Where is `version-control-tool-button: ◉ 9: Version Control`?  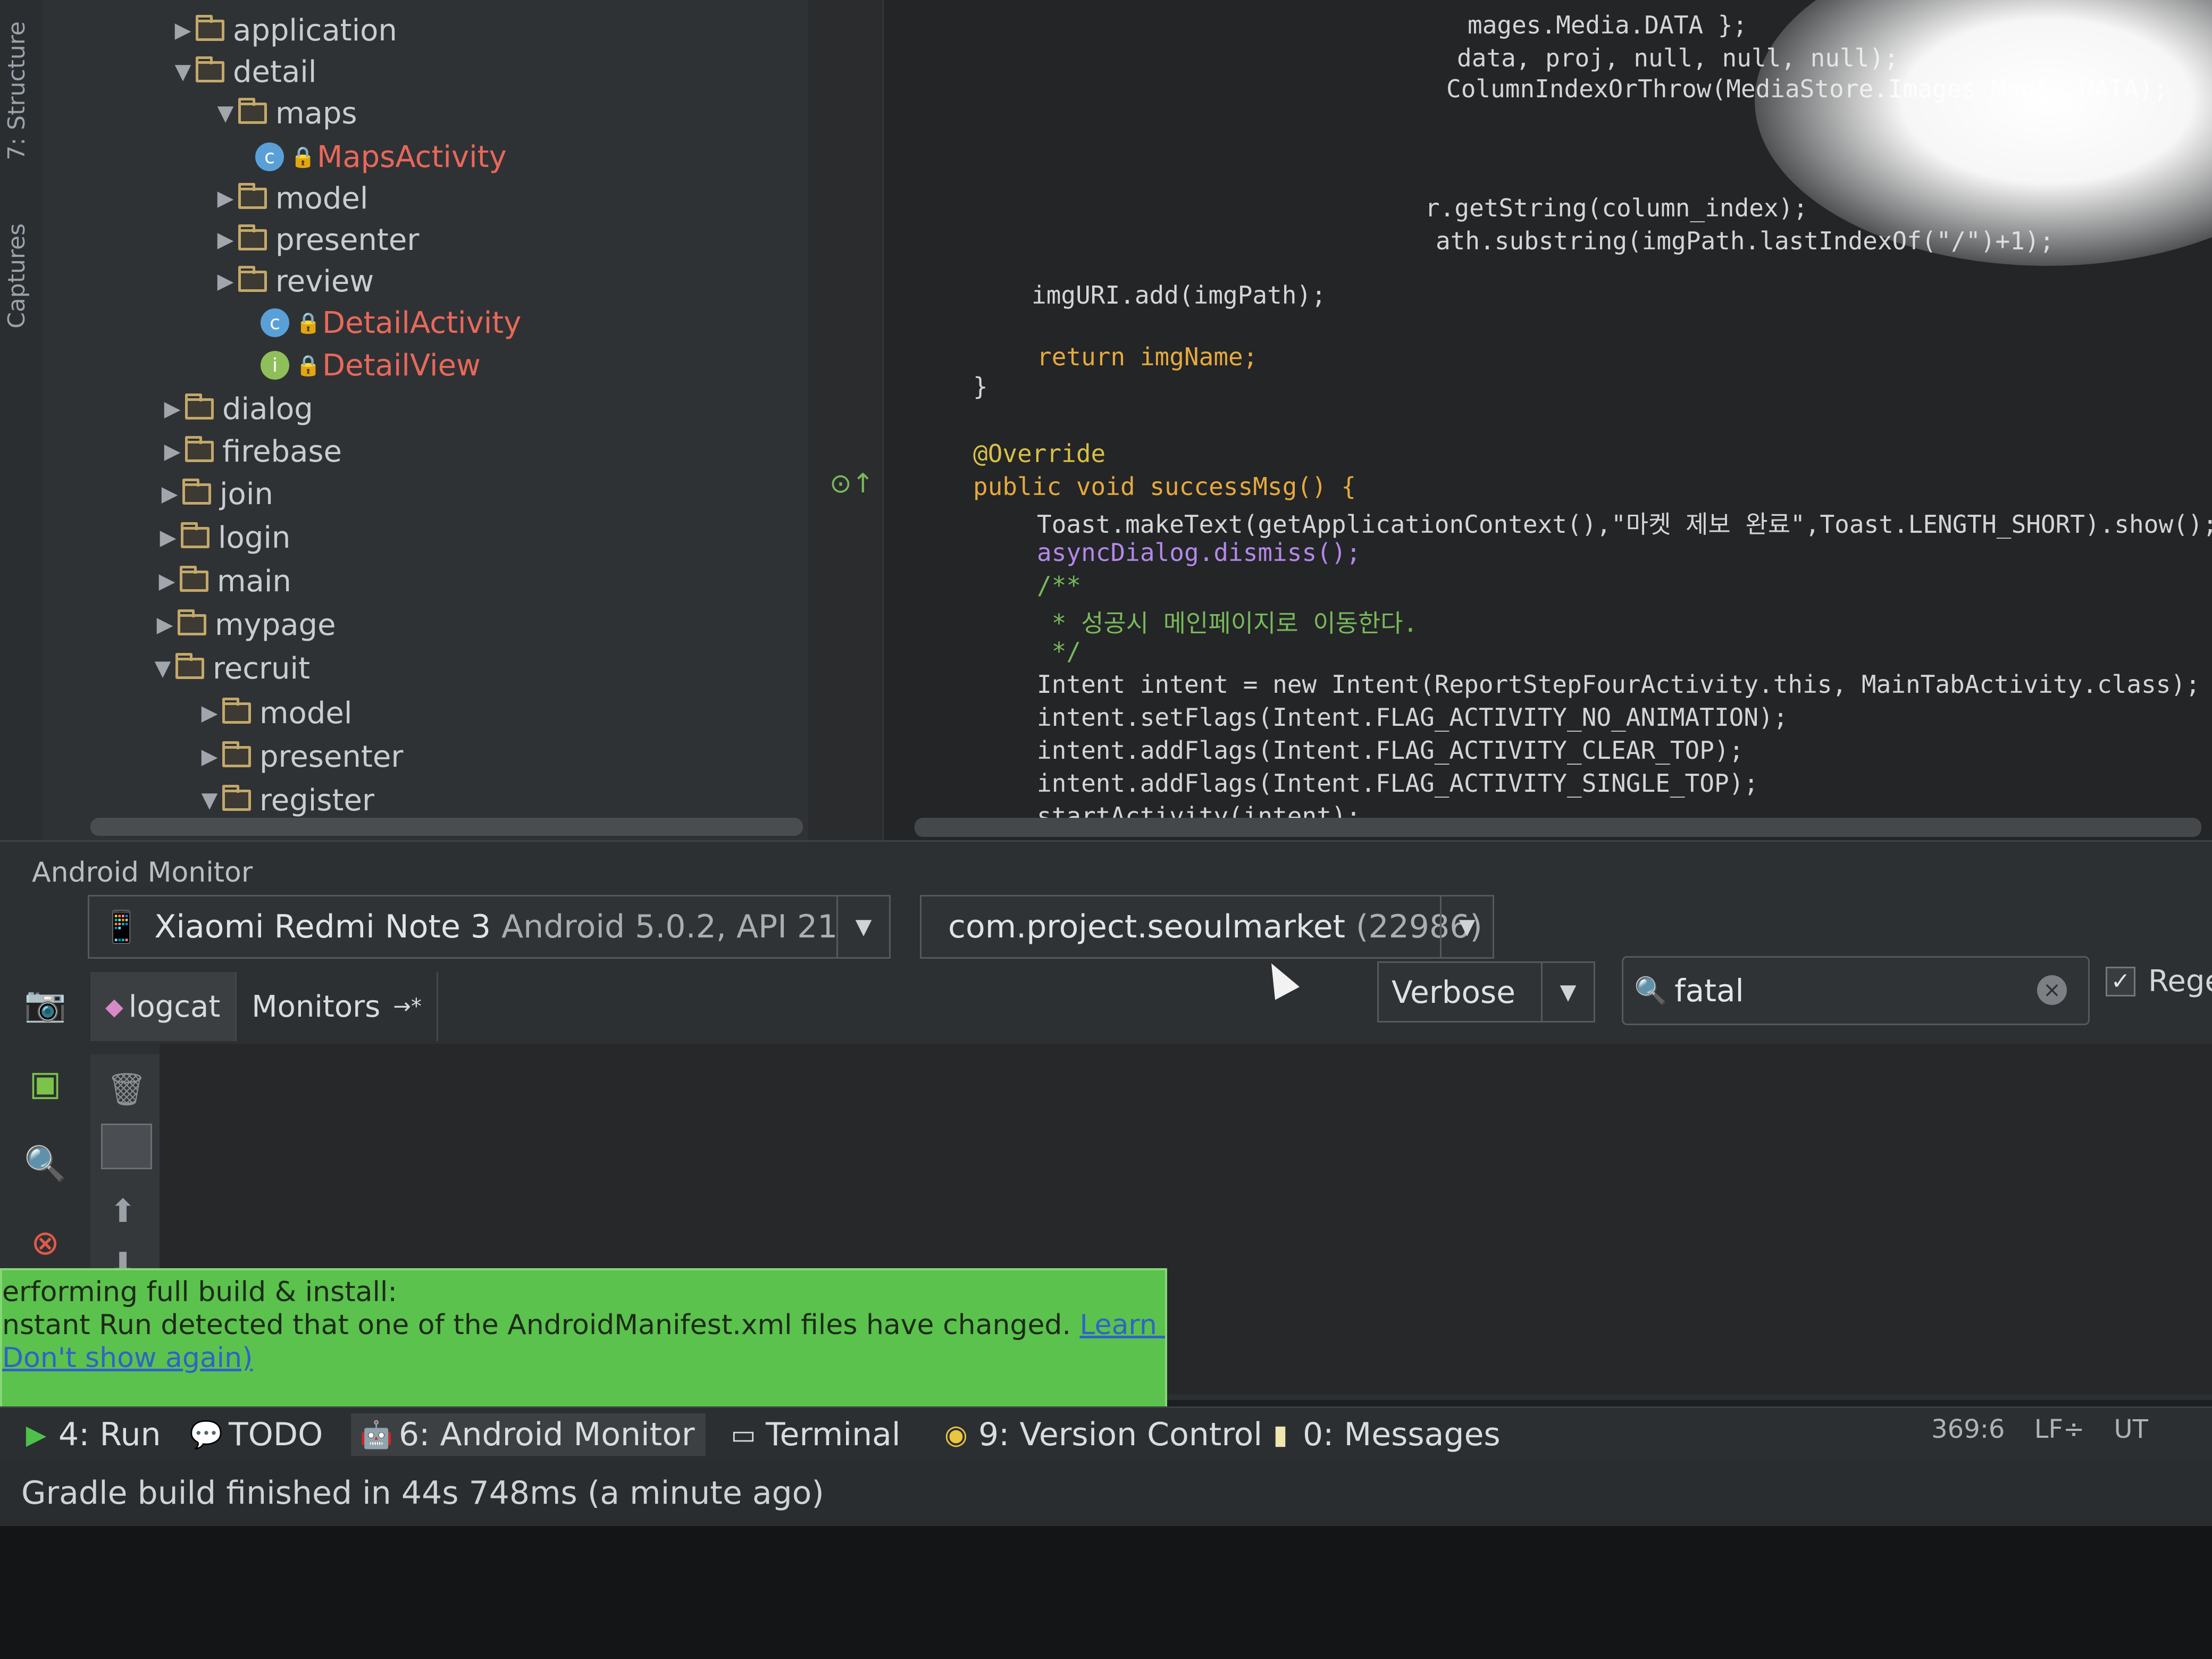
version-control-tool-button: ◉ 9: Version Control is located at coordinates (1101, 1434).